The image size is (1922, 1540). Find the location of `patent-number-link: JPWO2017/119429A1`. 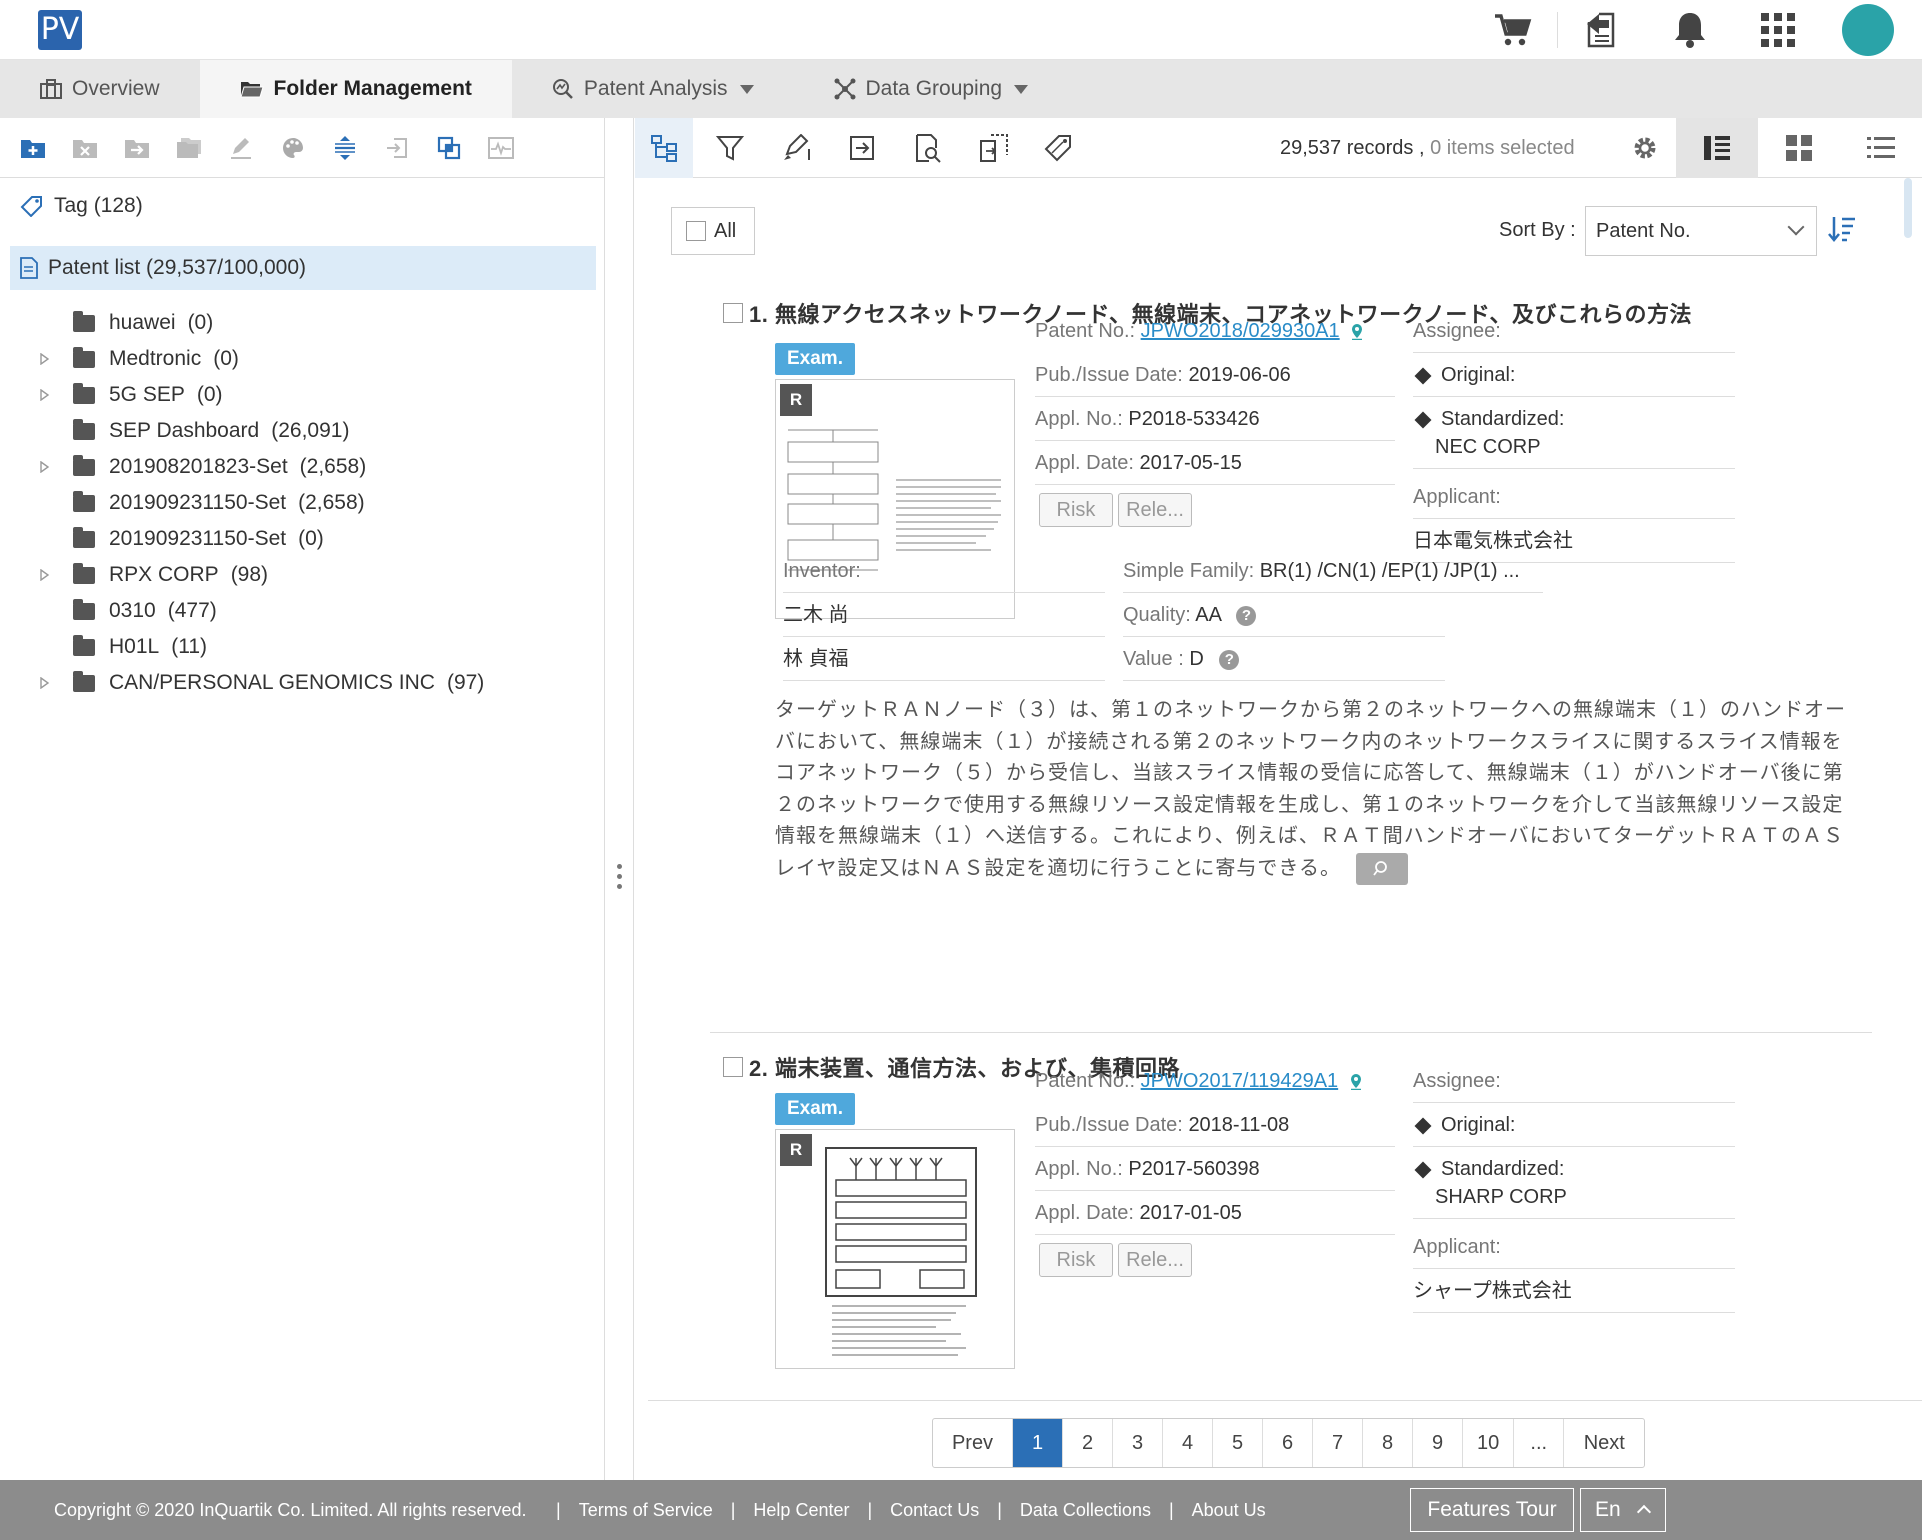

patent-number-link: JPWO2017/119429A1 is located at coordinates (1240, 1081).